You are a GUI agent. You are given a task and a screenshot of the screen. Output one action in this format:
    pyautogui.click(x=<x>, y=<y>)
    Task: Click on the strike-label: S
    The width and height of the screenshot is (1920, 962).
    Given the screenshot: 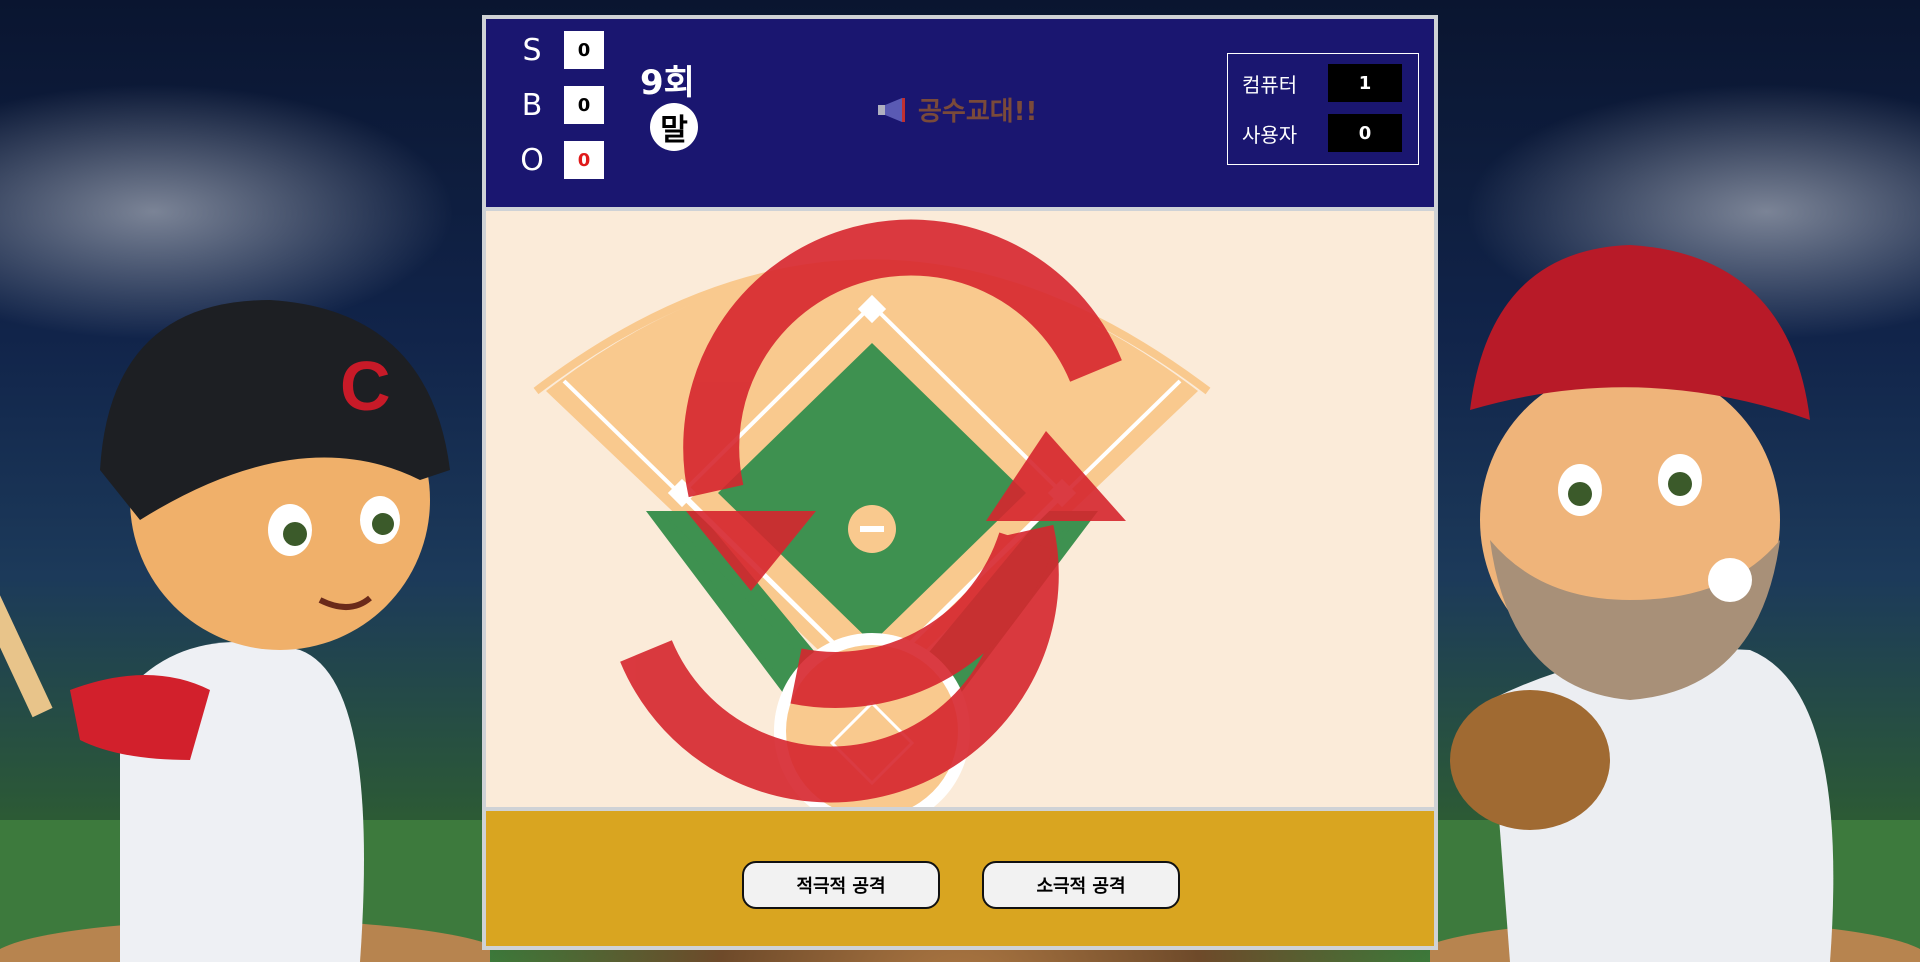 What is the action you would take?
    pyautogui.click(x=532, y=50)
    